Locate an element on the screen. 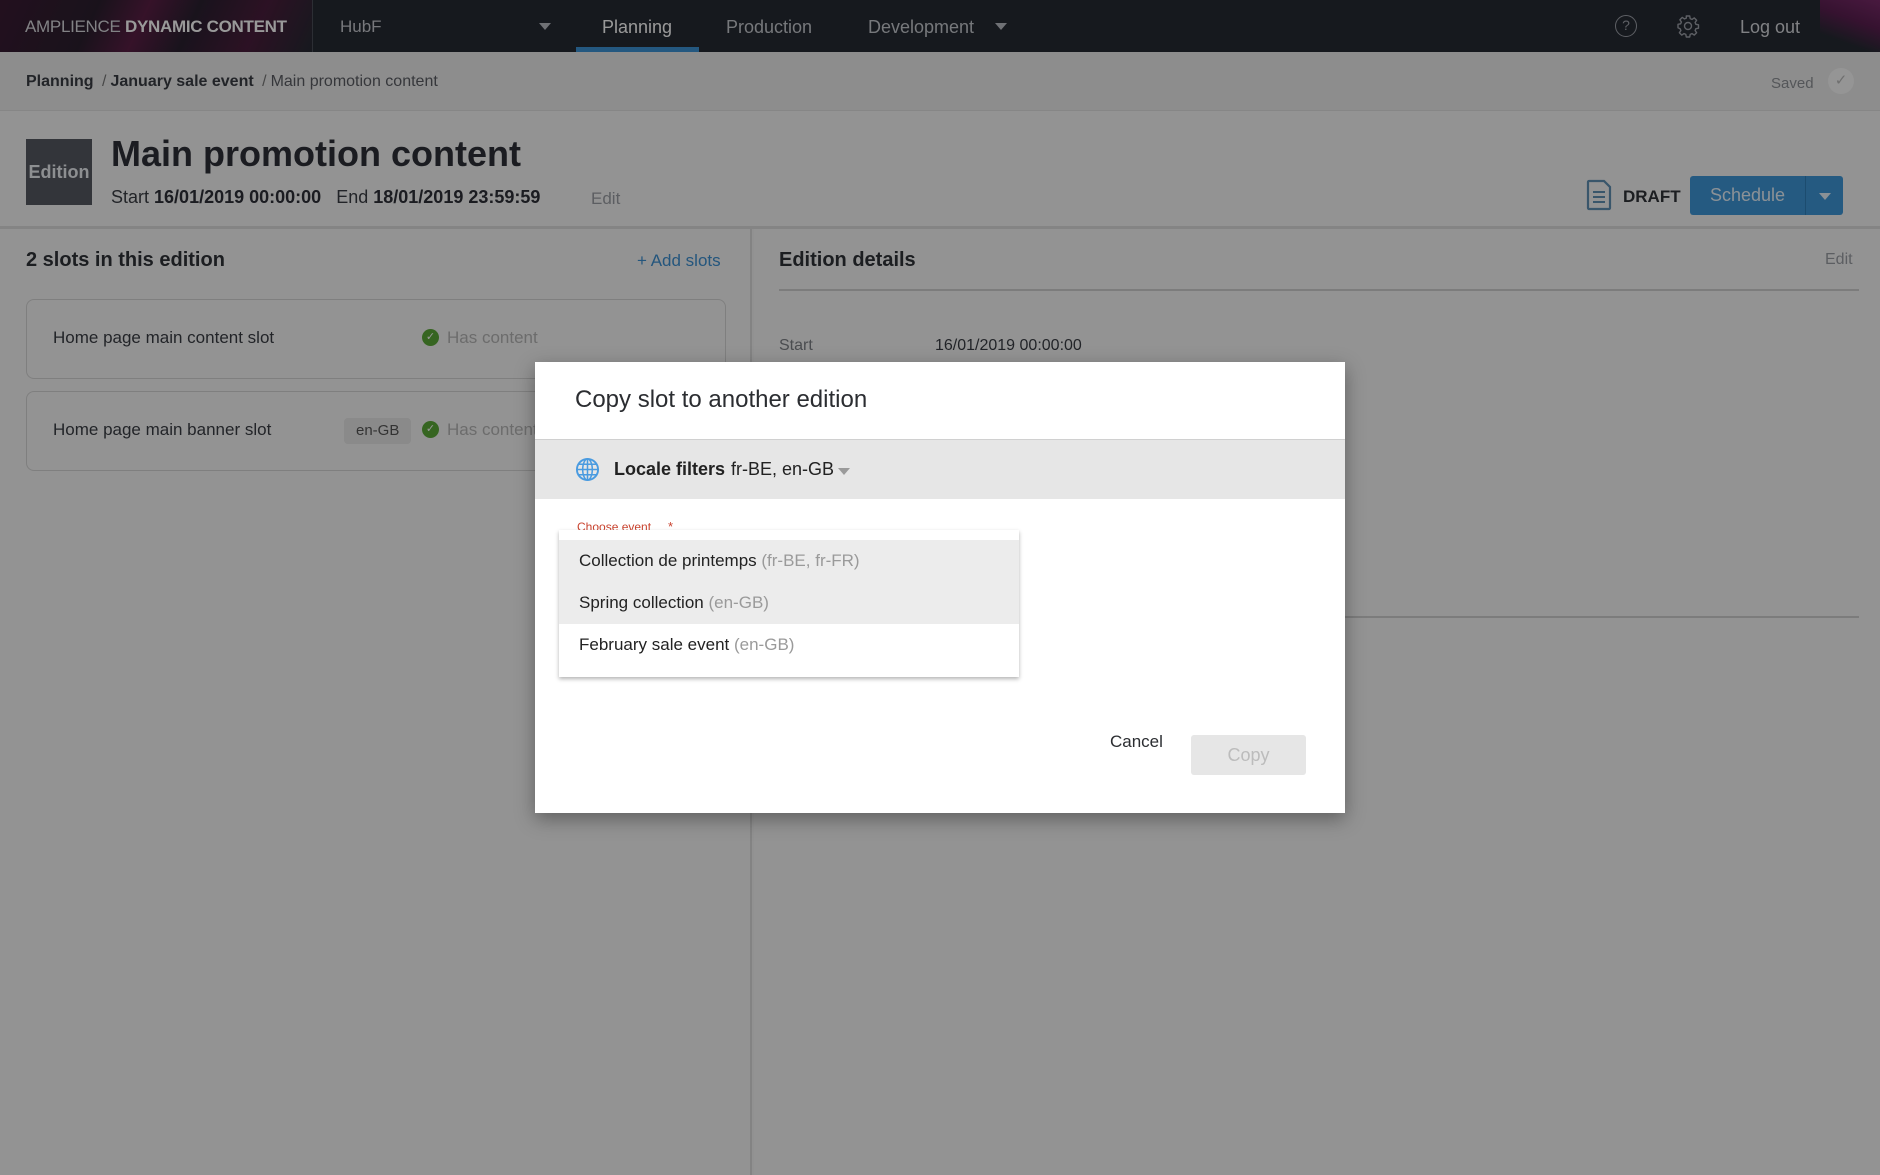  option-name: Spring collection is located at coordinates (641, 602).